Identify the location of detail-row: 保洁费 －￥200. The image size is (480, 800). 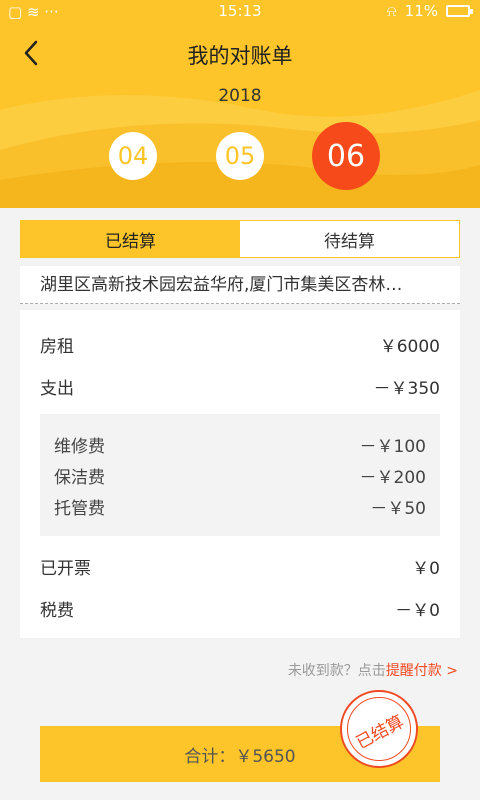
(240, 475).